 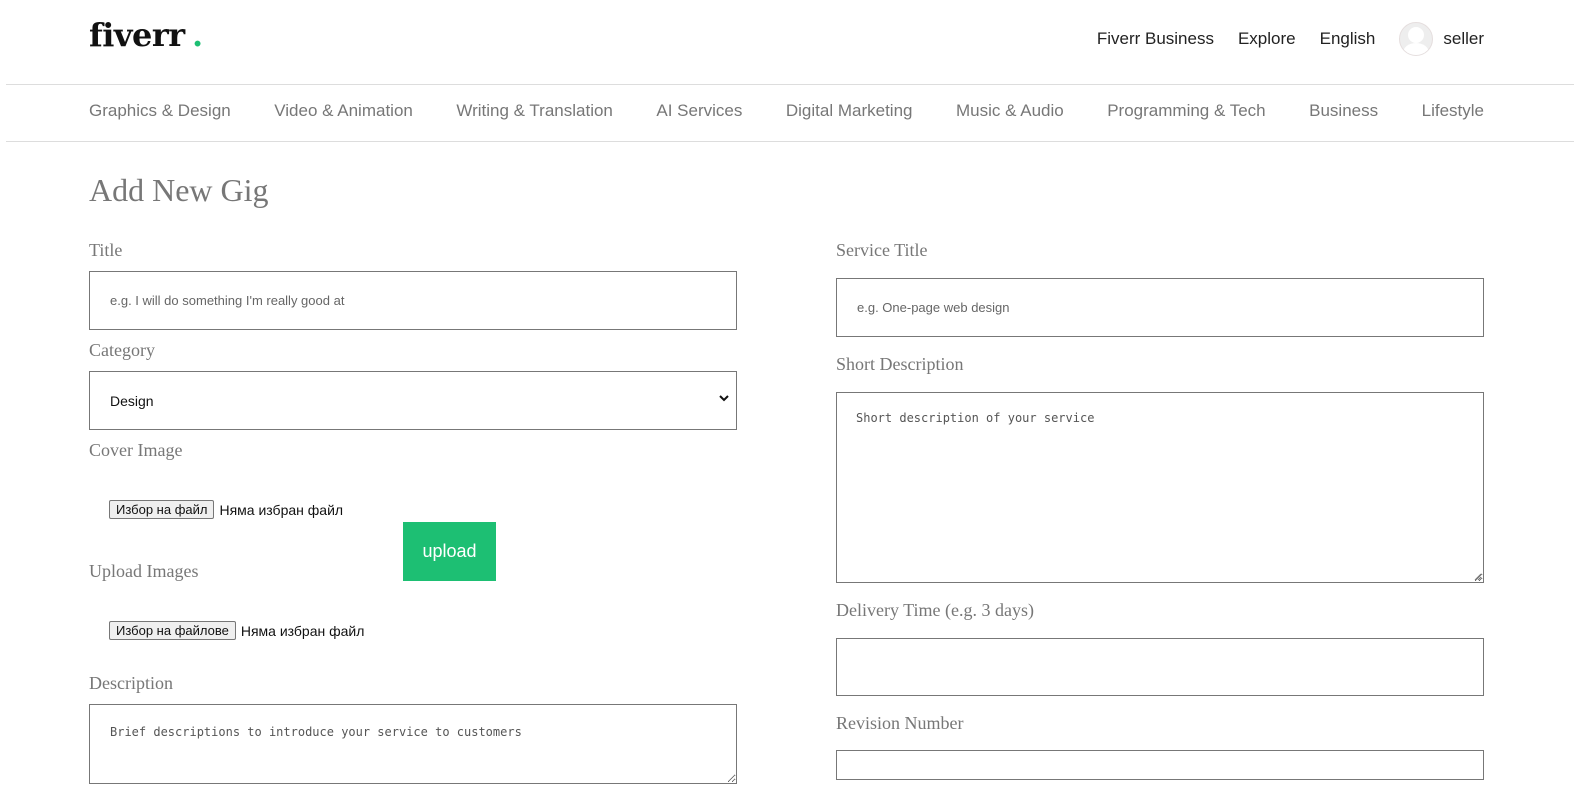 What do you see at coordinates (179, 190) in the screenshot?
I see `page-title: Add New Gig` at bounding box center [179, 190].